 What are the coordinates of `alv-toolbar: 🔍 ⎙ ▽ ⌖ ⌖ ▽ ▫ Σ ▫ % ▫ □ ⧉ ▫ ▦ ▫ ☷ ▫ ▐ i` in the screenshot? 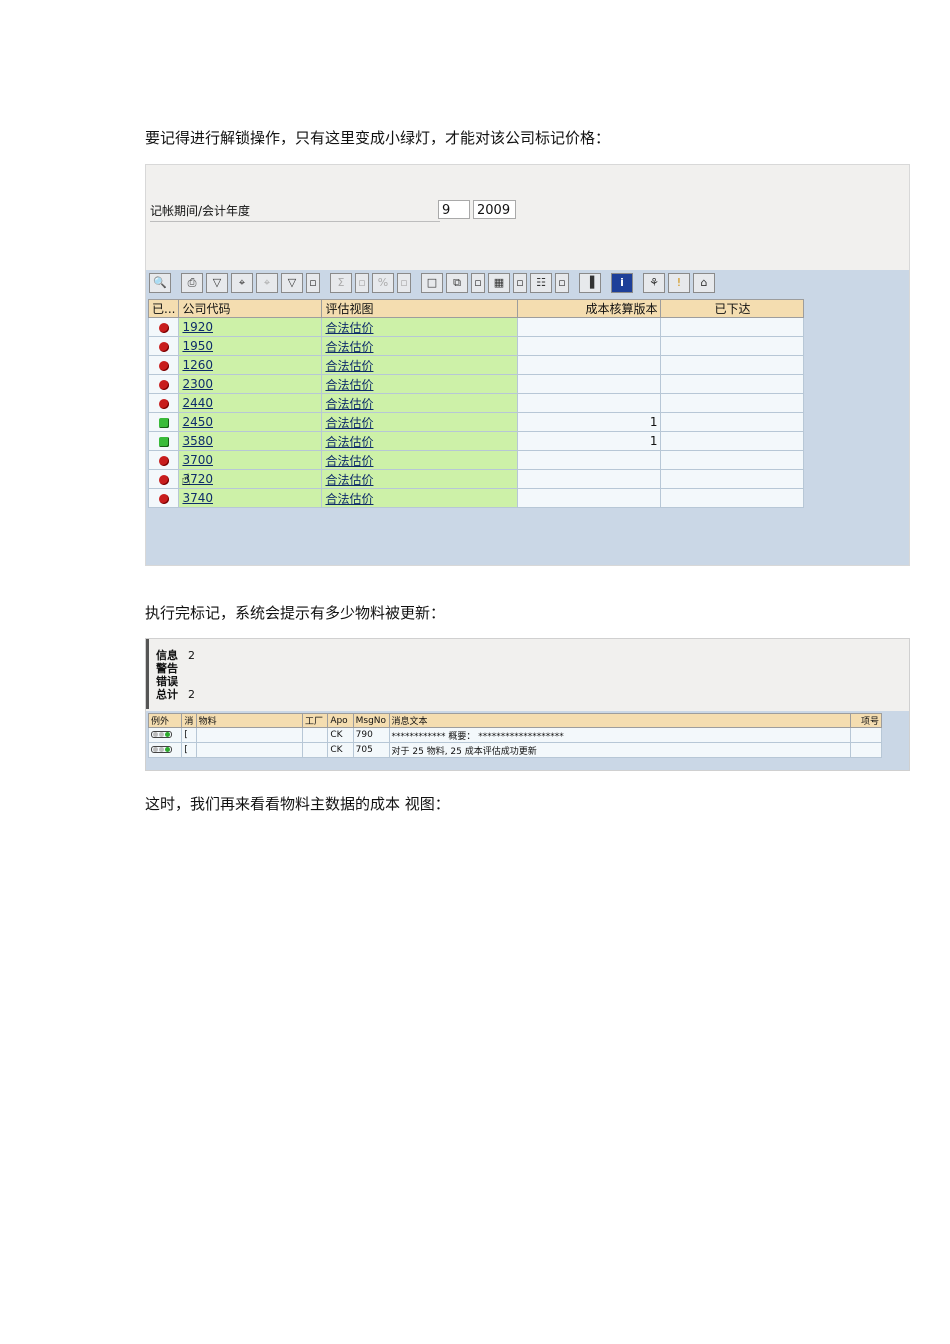 It's located at (432, 284).